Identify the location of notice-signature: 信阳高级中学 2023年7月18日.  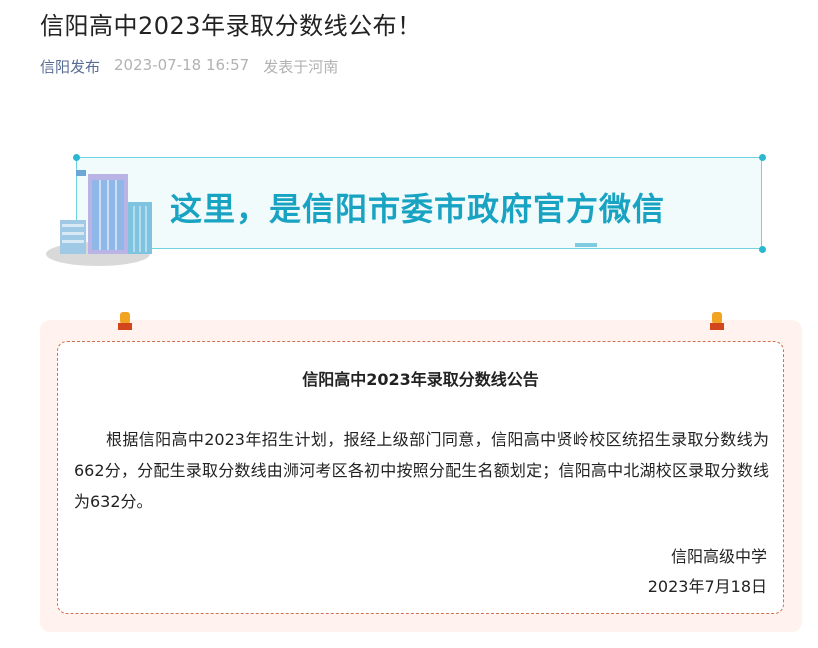
(707, 572).